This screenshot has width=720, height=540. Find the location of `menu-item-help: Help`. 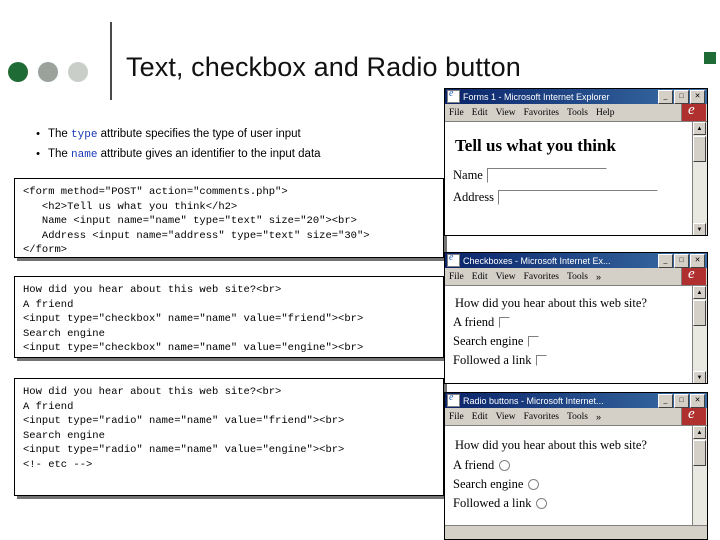

menu-item-help: Help is located at coordinates (605, 113).